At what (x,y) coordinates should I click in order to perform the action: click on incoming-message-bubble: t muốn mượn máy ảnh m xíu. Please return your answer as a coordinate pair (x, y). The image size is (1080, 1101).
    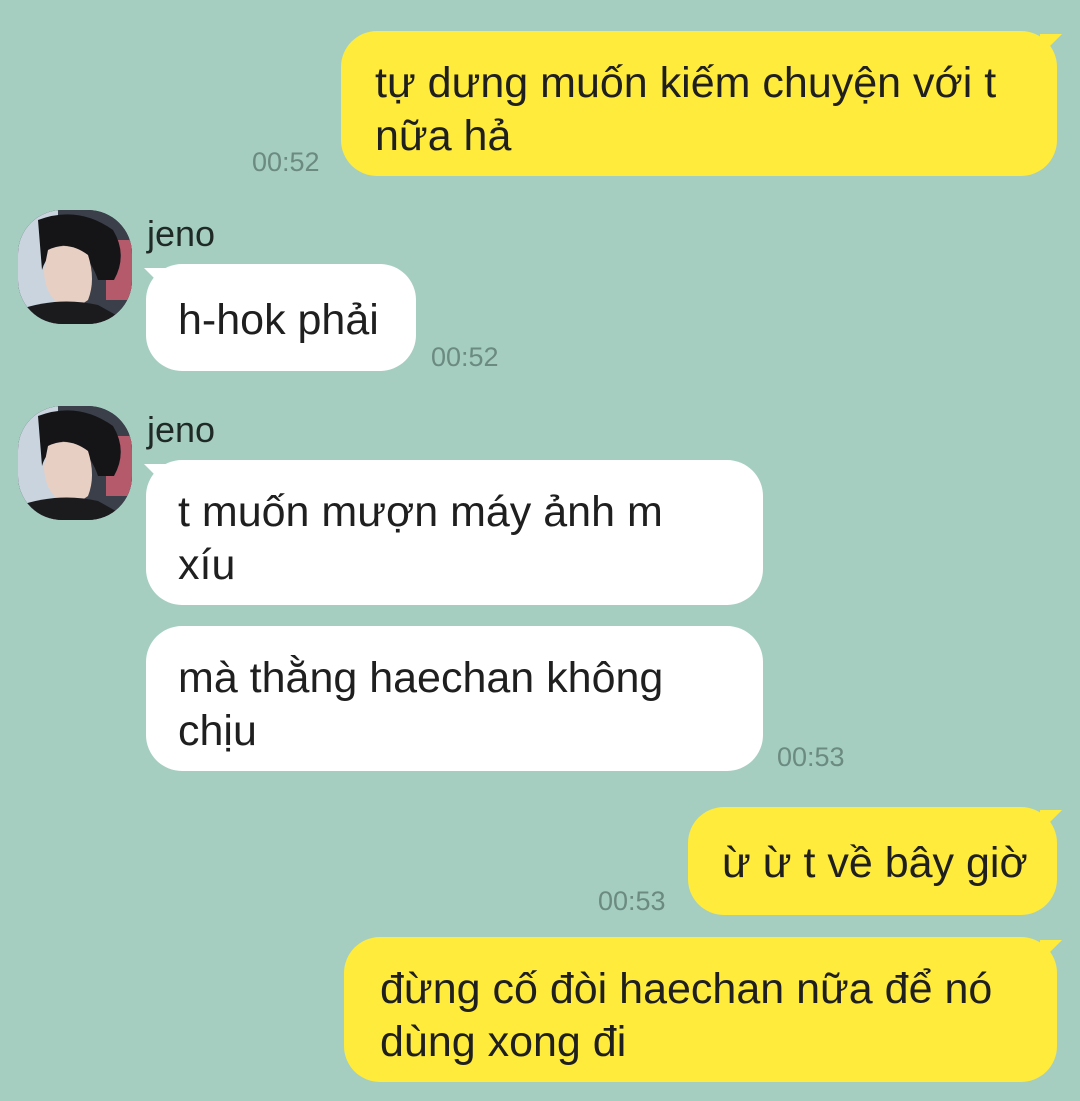
    Looking at the image, I should click on (454, 532).